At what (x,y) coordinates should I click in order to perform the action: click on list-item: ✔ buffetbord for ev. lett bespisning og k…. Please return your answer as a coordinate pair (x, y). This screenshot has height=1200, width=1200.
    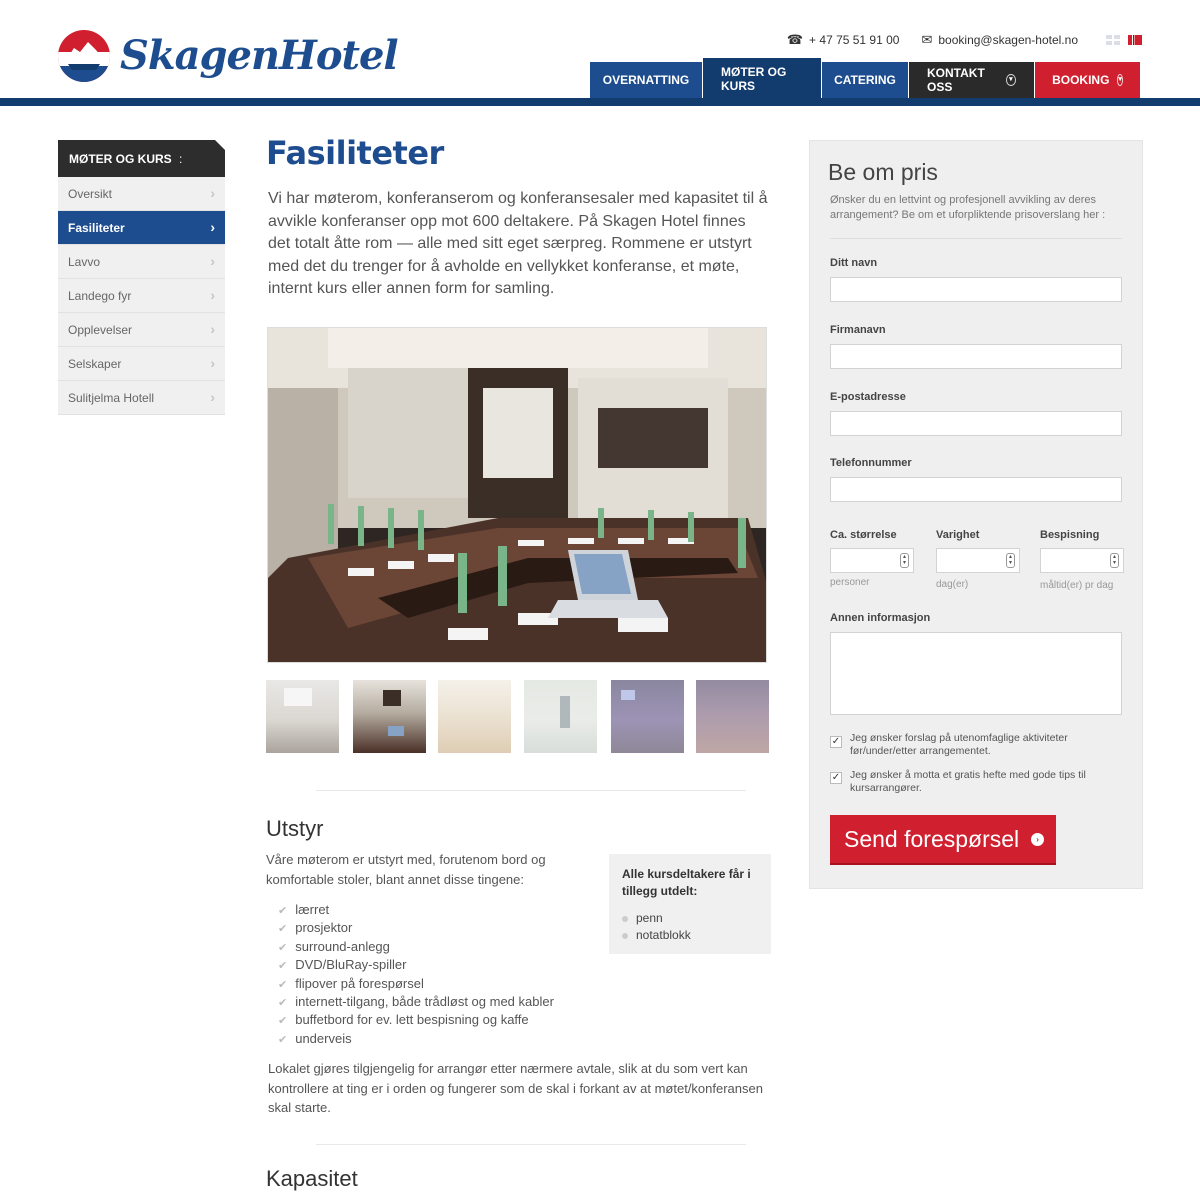
    Looking at the image, I should click on (403, 1020).